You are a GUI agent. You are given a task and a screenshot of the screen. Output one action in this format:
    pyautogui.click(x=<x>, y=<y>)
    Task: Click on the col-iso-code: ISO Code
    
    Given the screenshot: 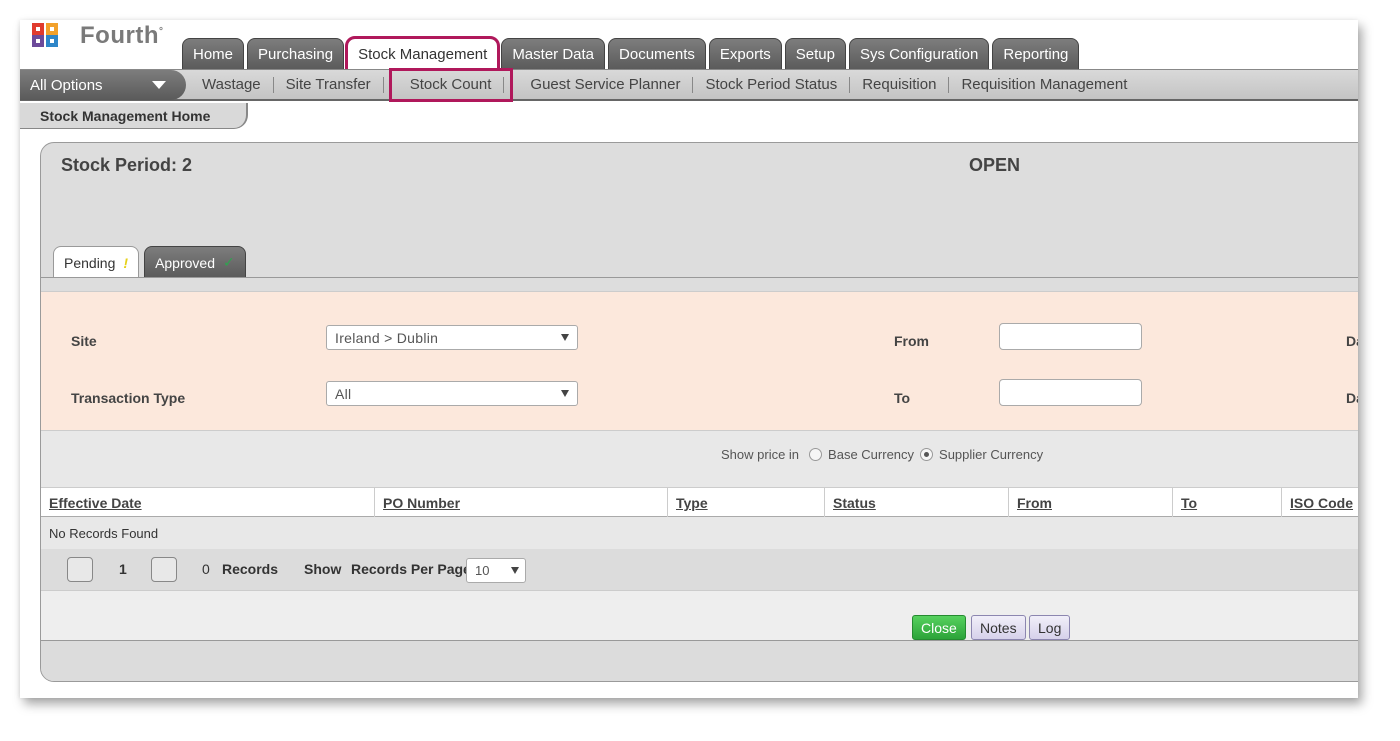 What is the action you would take?
    pyautogui.click(x=1320, y=503)
    